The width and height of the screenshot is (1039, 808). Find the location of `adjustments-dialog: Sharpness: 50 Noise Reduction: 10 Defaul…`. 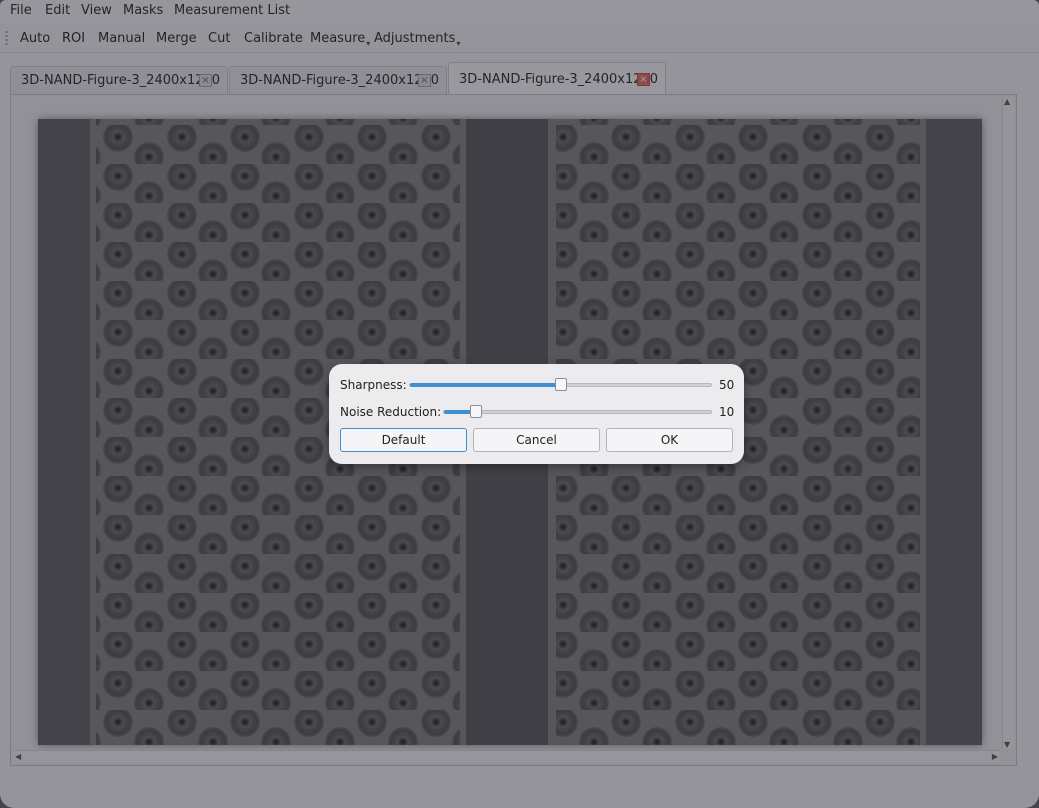

adjustments-dialog: Sharpness: 50 Noise Reduction: 10 Defaul… is located at coordinates (536, 414).